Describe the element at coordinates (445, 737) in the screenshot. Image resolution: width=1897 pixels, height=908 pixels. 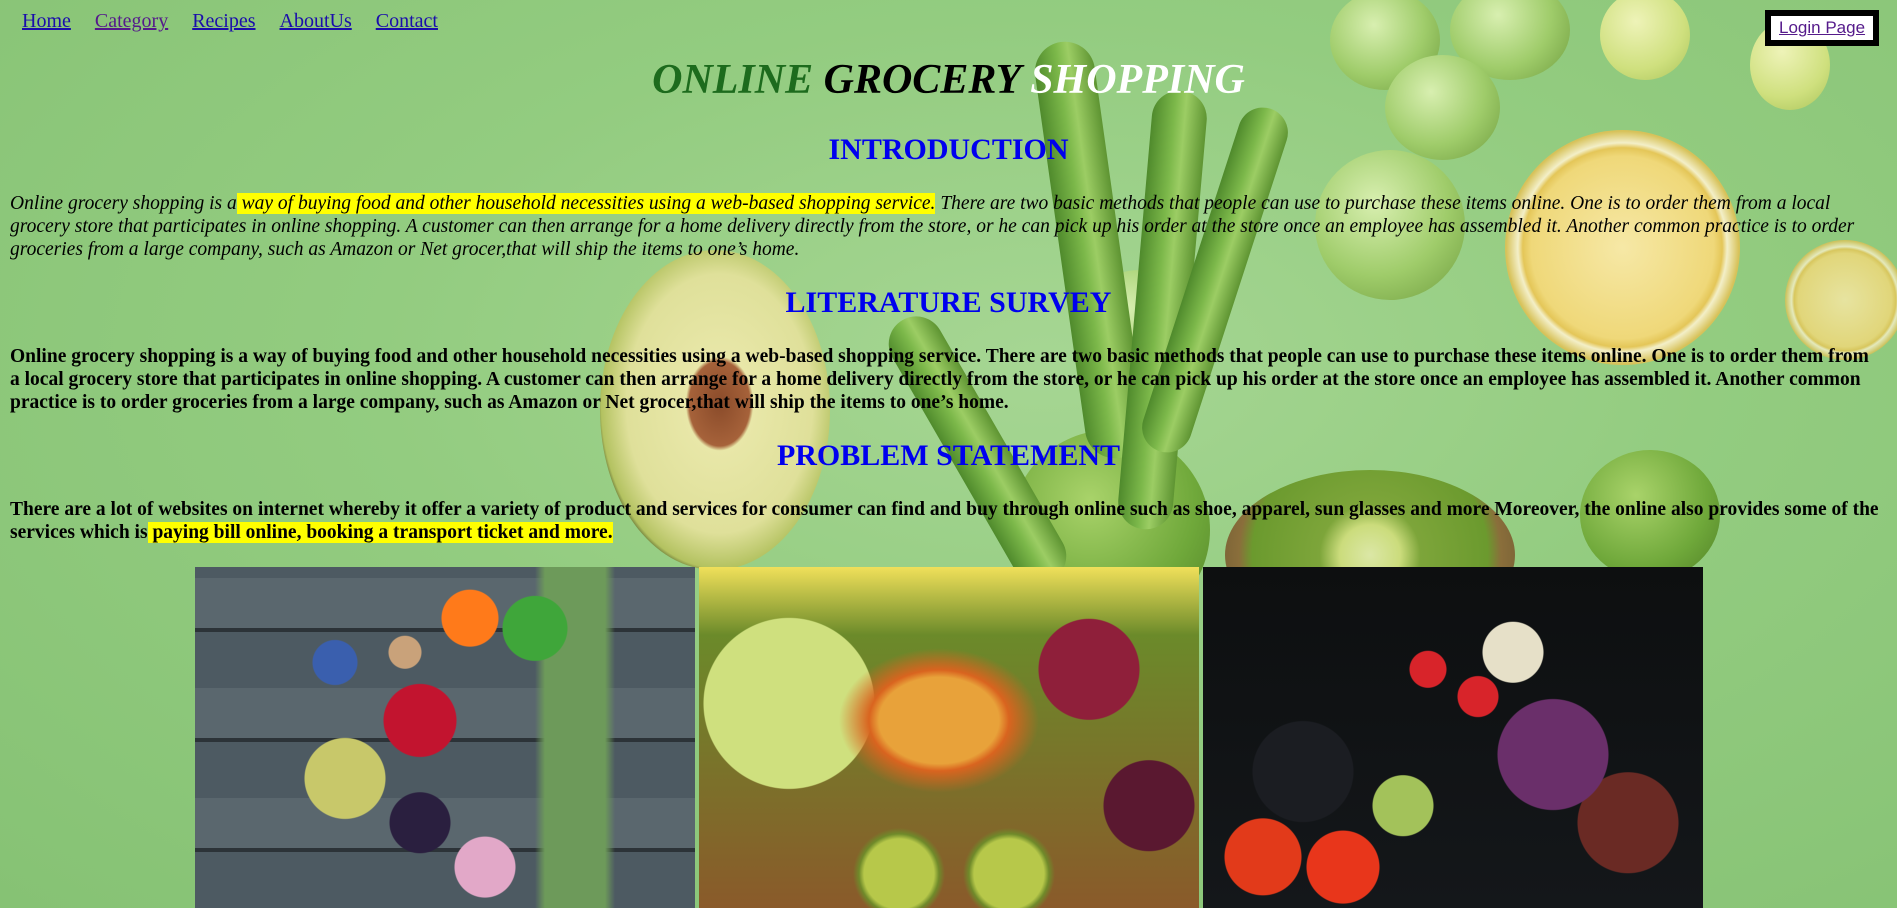
I see `vegetables-photo` at that location.